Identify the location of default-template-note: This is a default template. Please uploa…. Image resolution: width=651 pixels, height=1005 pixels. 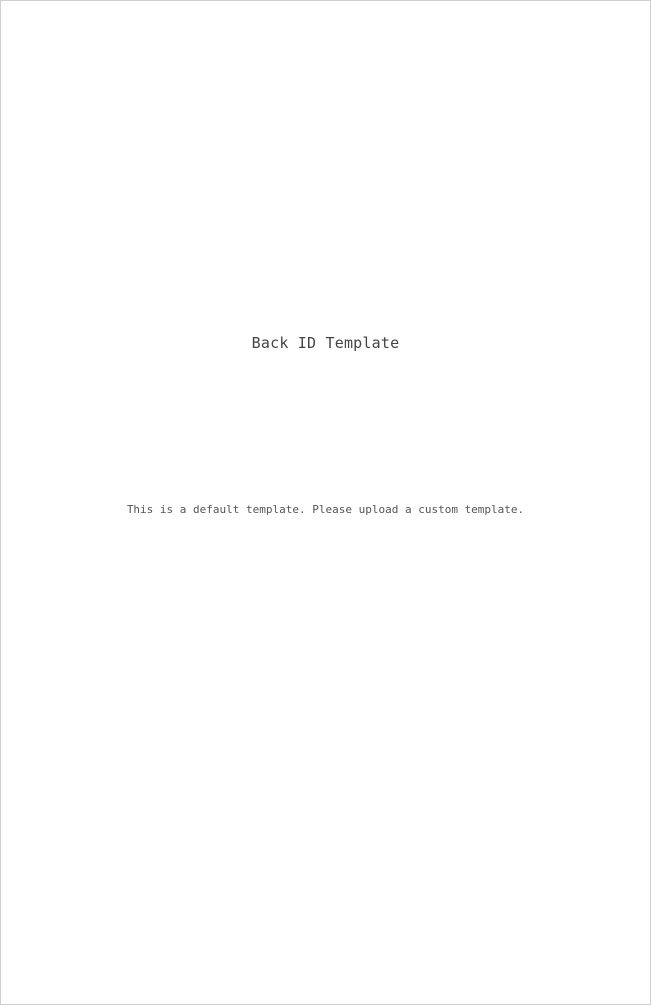
(325, 509).